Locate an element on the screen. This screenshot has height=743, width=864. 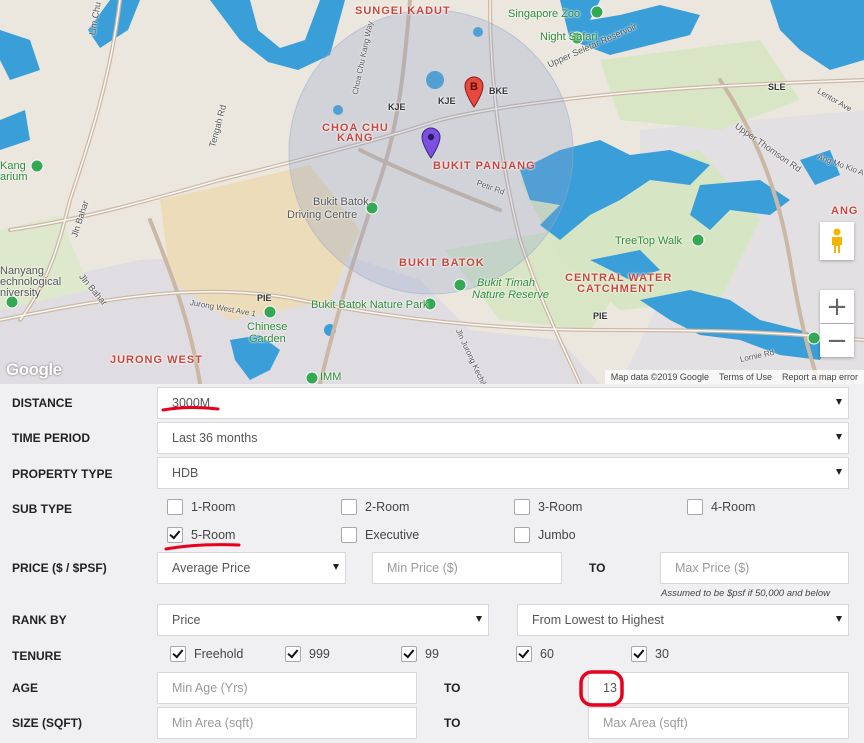
tenure-99-checkbox: 99 is located at coordinates (420, 654).